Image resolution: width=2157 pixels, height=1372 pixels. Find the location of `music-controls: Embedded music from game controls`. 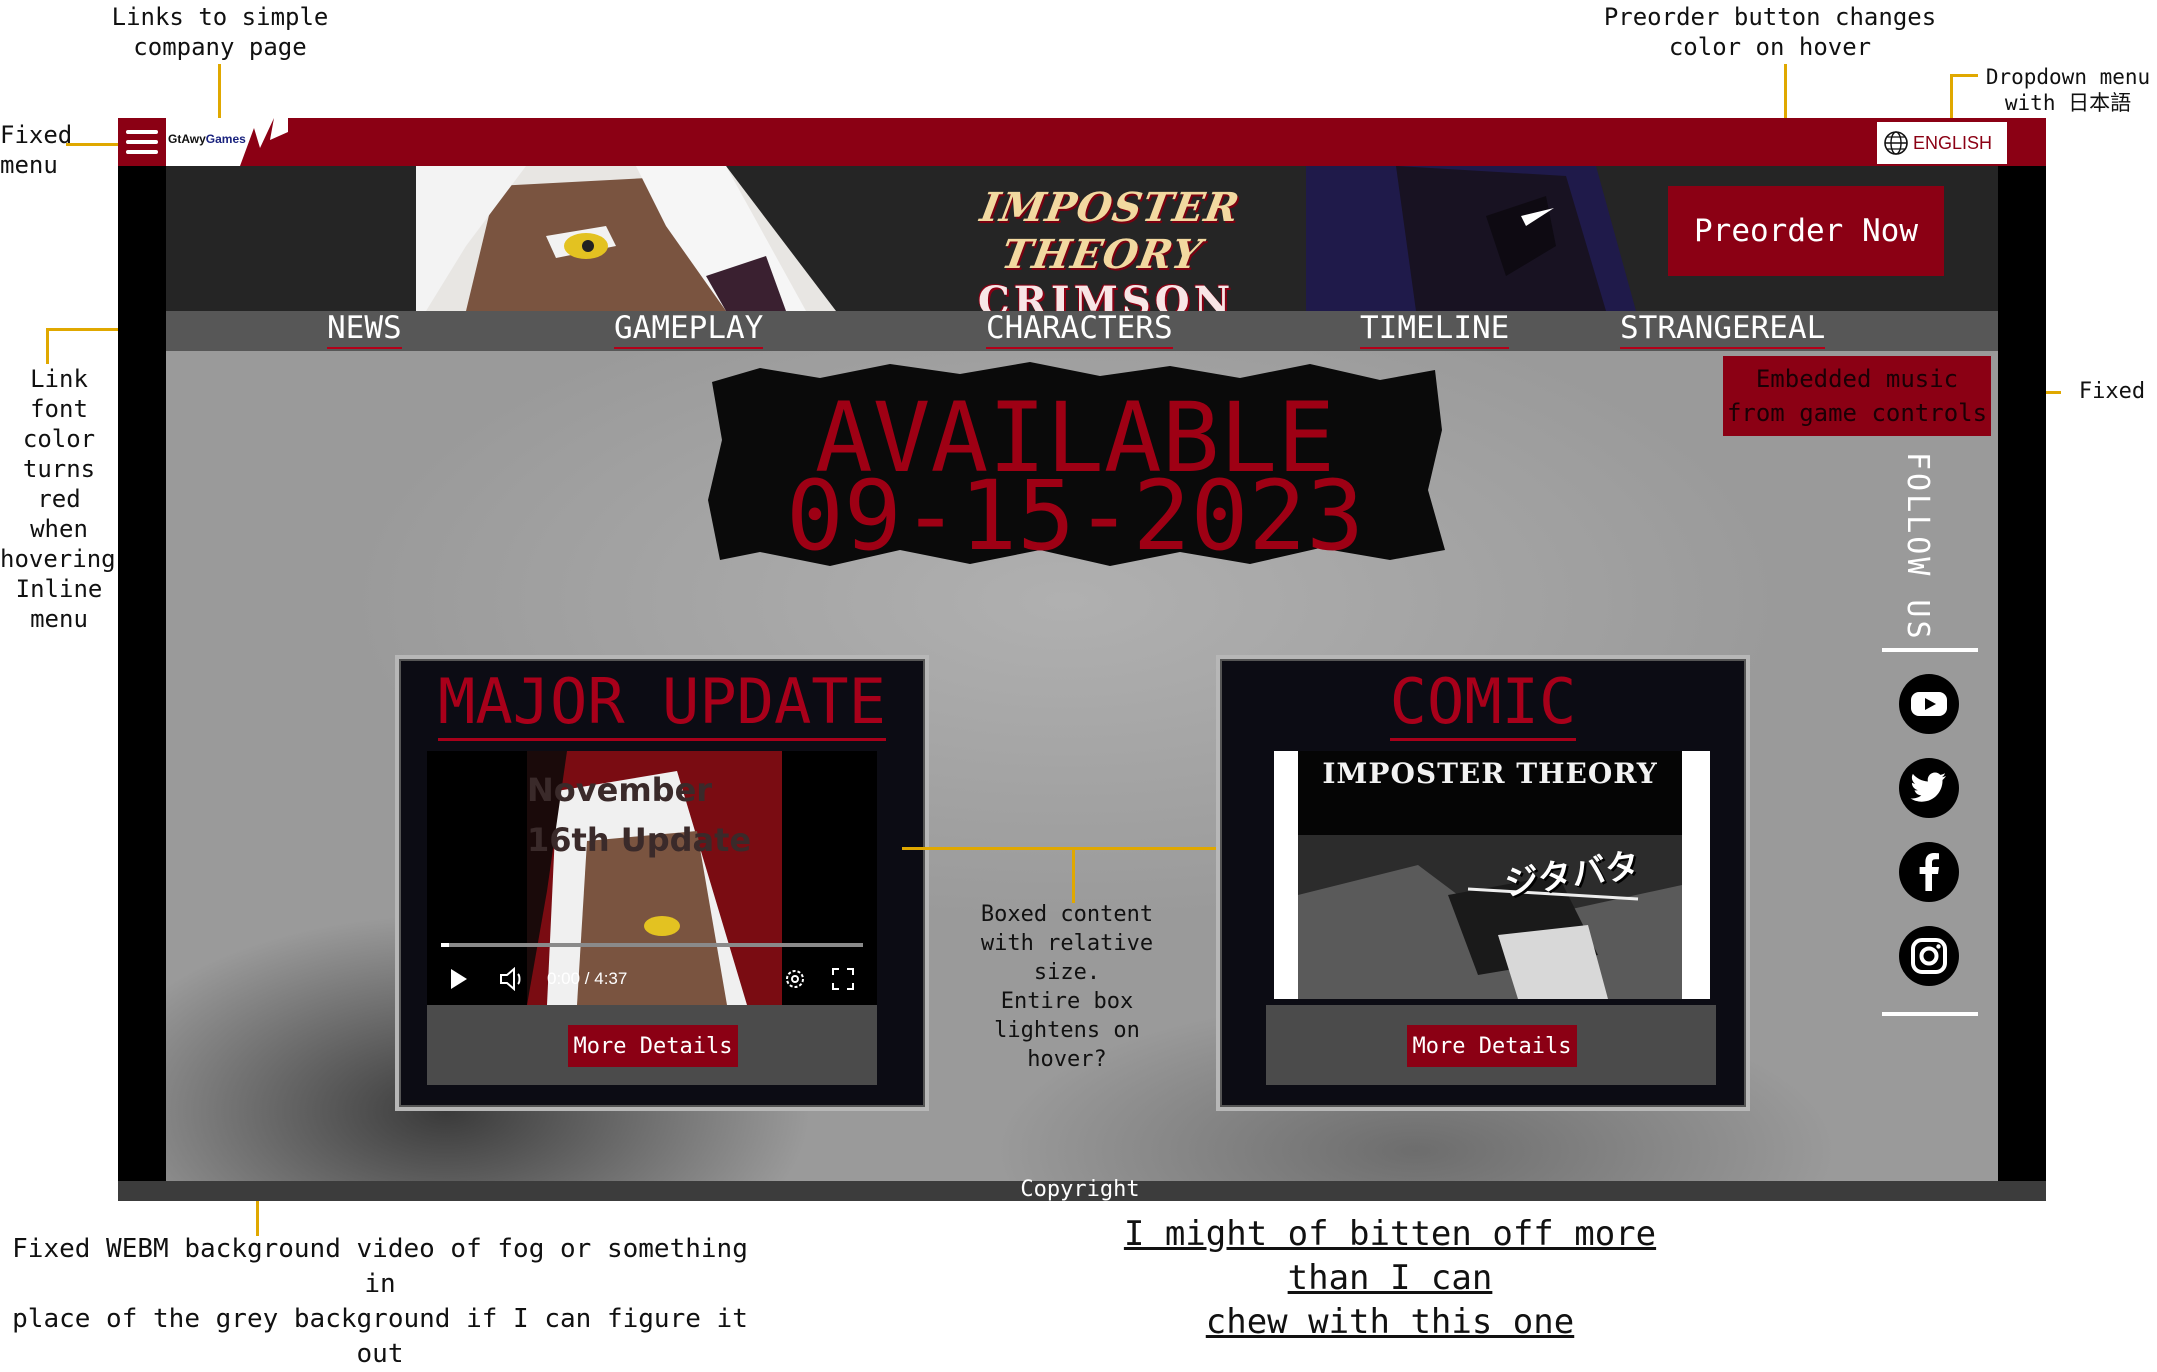

music-controls: Embedded music from game controls is located at coordinates (1857, 396).